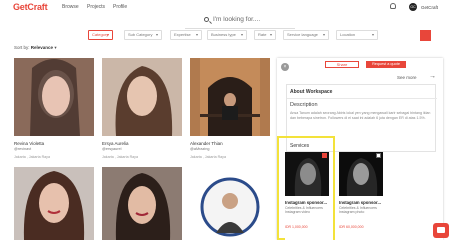  I want to click on divider, so click(362, 98).